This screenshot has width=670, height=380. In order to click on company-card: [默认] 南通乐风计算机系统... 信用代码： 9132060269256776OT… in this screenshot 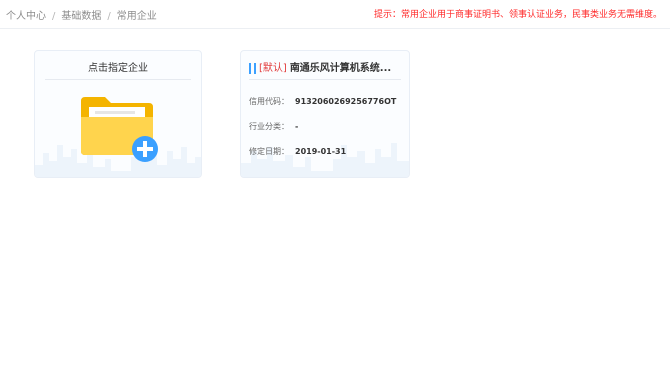, I will do `click(325, 114)`.